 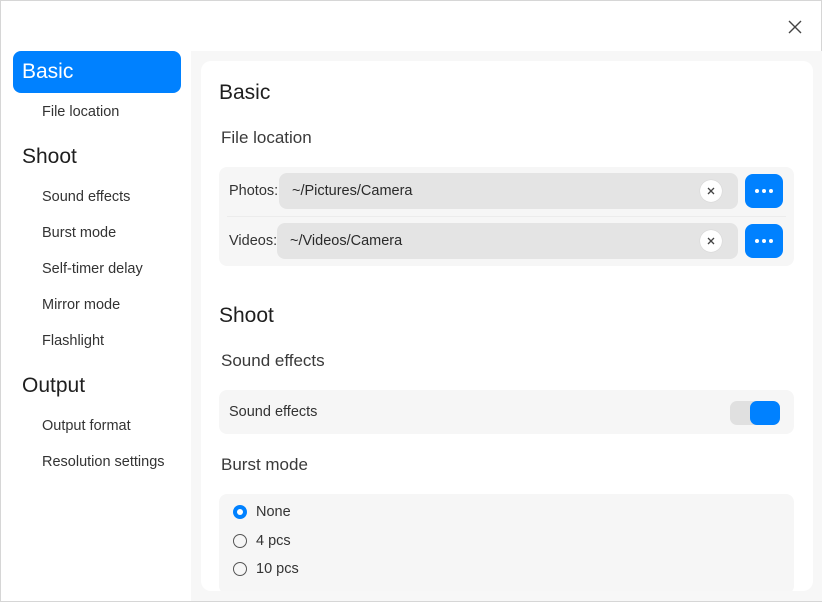 I want to click on sidebar-group-output: Output, so click(x=97, y=386).